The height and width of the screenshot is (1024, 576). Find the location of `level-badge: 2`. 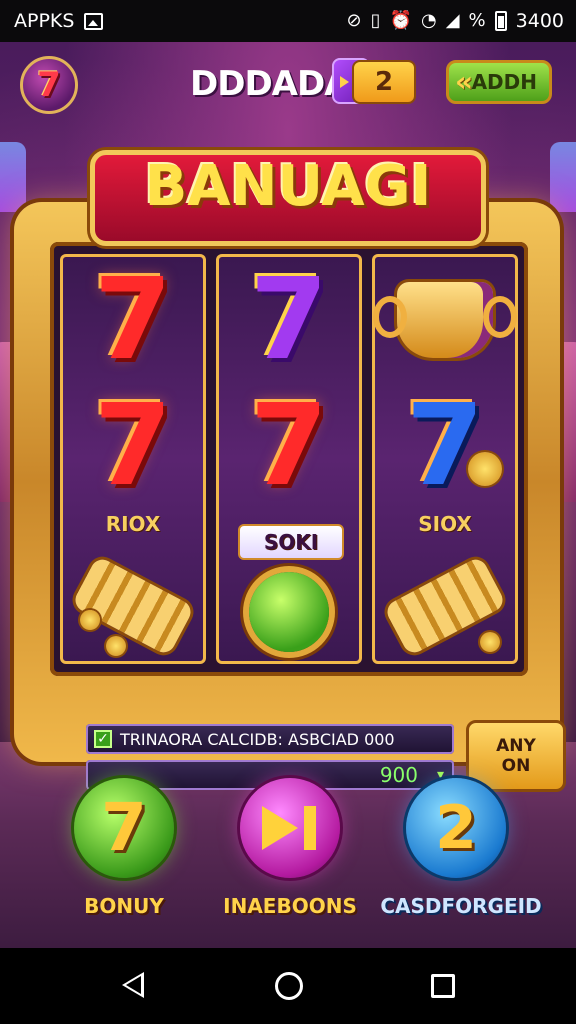

level-badge: 2 is located at coordinates (384, 82).